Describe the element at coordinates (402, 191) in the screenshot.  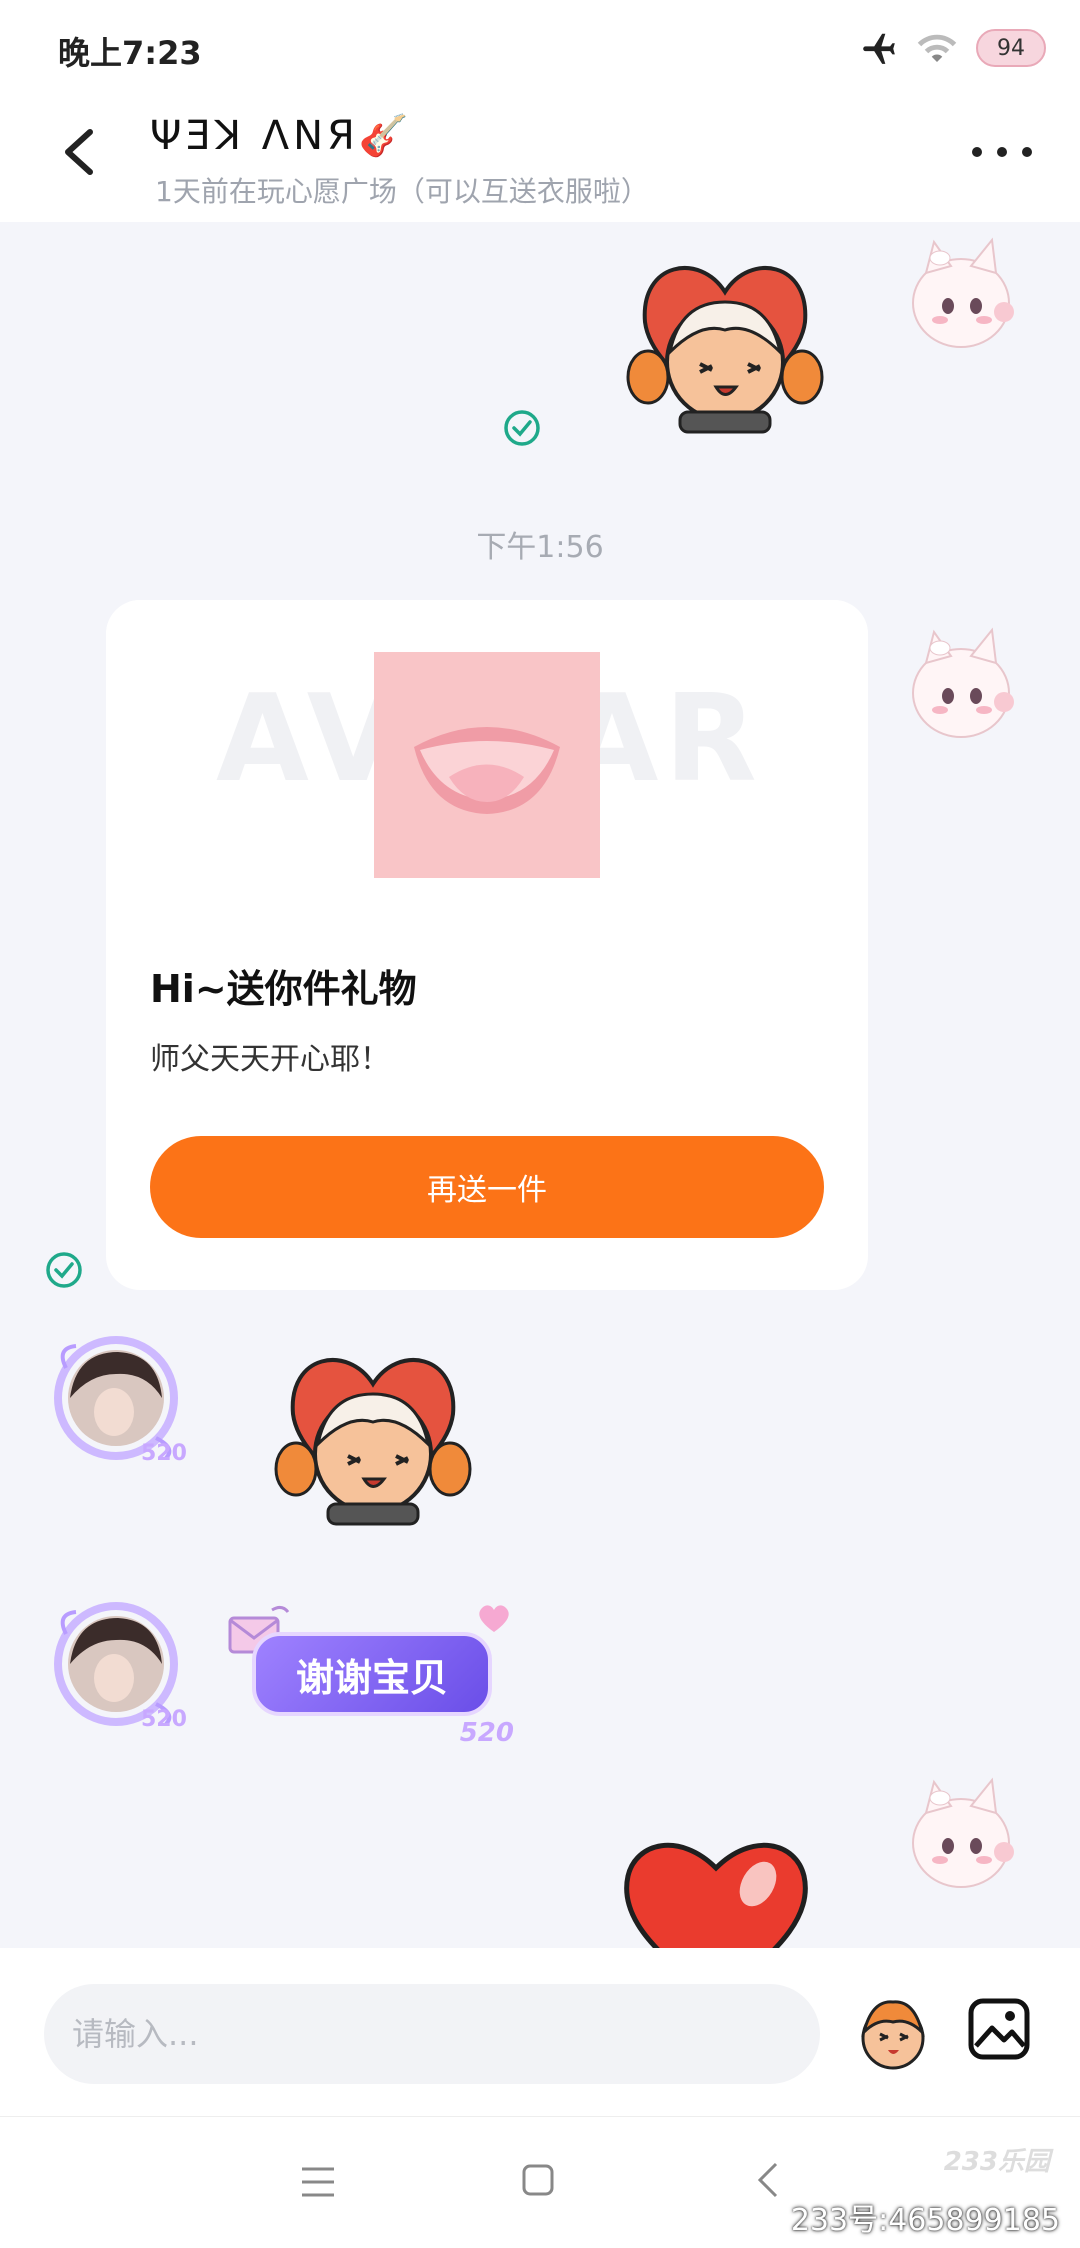
I see `contact-status: 1天前在玩心愿广场（可以互送衣服啦）` at that location.